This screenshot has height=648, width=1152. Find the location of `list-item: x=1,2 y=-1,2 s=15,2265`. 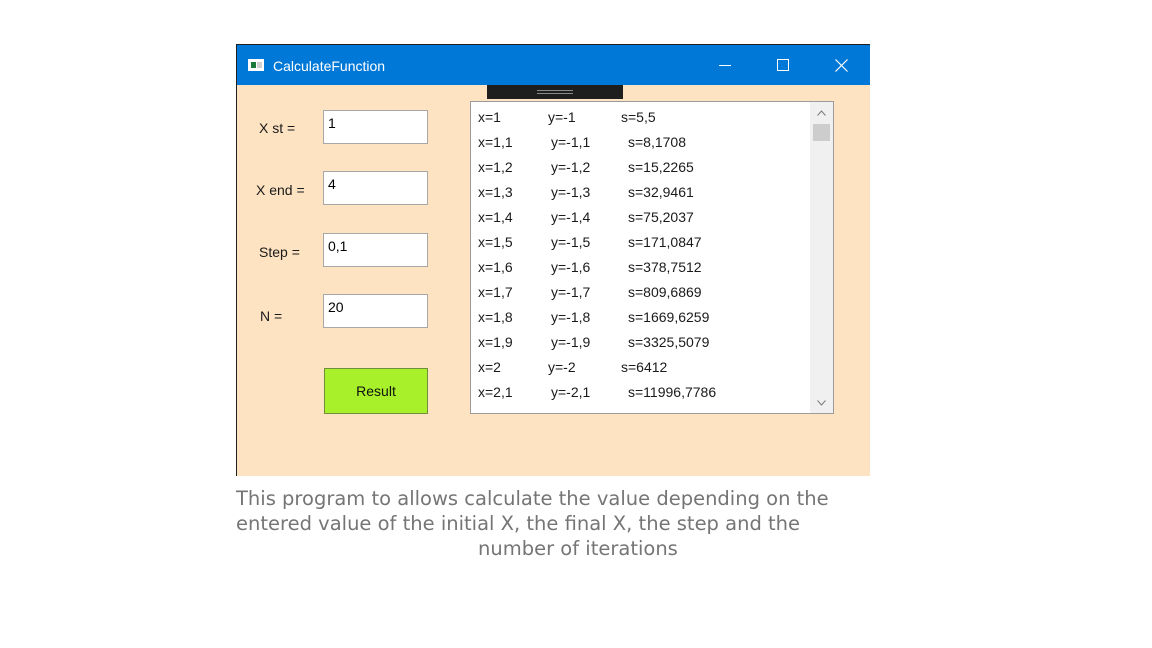

list-item: x=1,2 y=-1,2 s=15,2265 is located at coordinates (640, 167).